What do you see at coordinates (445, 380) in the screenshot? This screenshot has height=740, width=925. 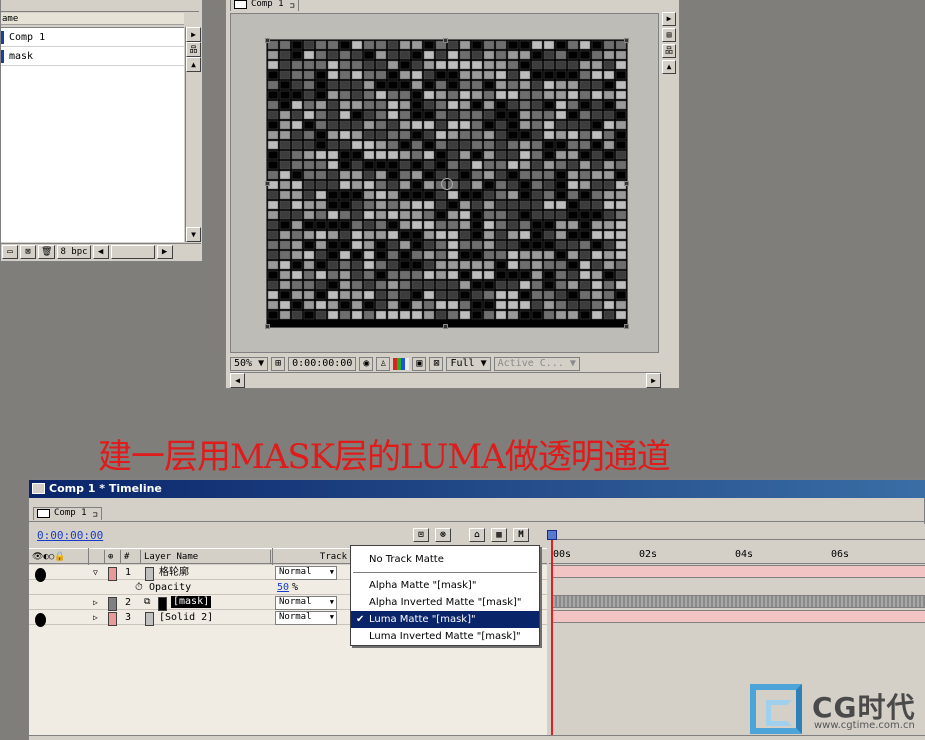 I see `comp-horizontal-scrollbar: ◀ ▶` at bounding box center [445, 380].